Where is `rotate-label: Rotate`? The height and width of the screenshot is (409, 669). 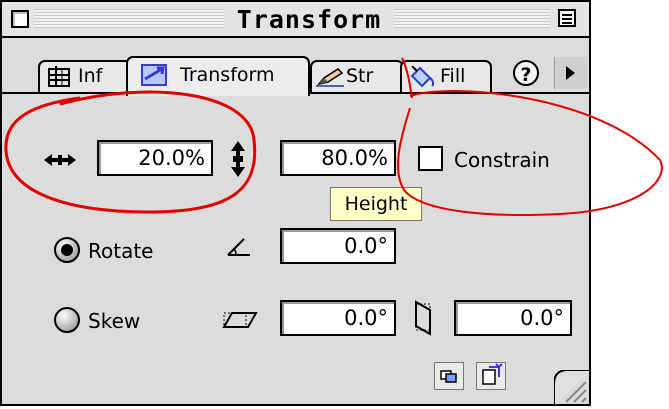 rotate-label: Rotate is located at coordinates (121, 251).